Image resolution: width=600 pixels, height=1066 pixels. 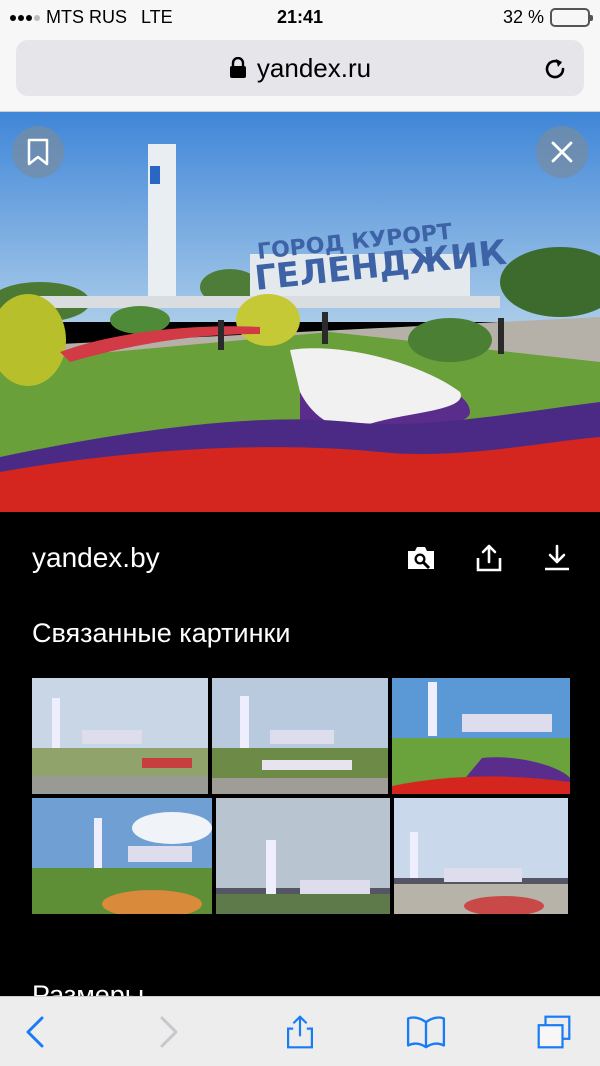 I want to click on bookmark-button, so click(x=38, y=152).